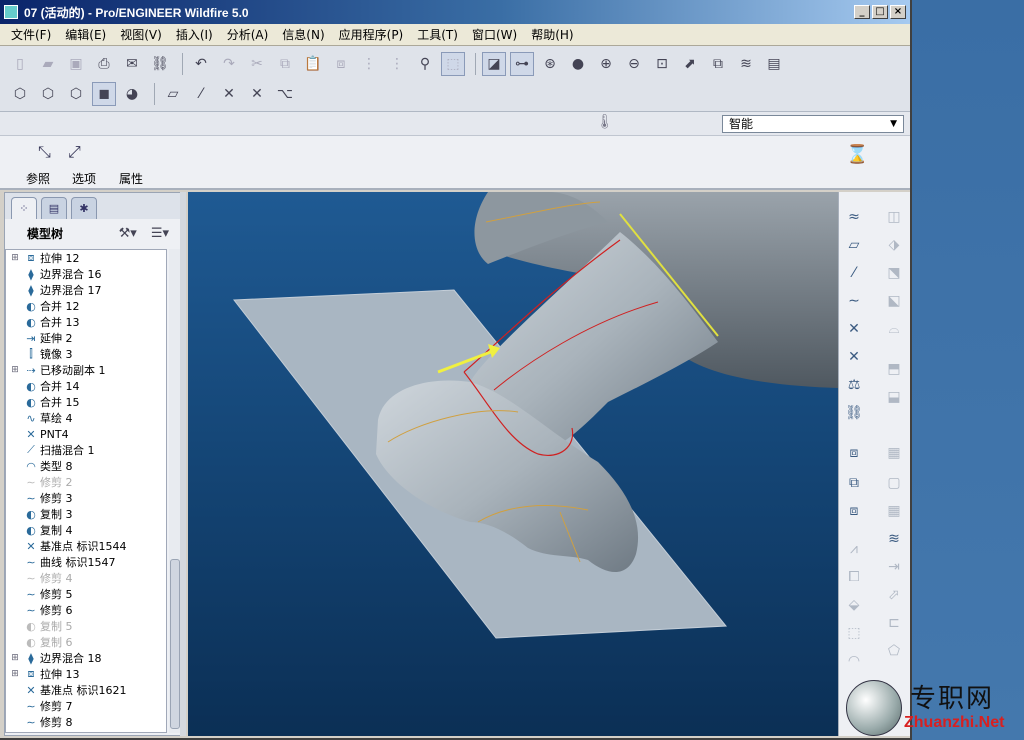 The height and width of the screenshot is (740, 1024). Describe the element at coordinates (257, 64) in the screenshot. I see `cut-icon: ✂` at that location.